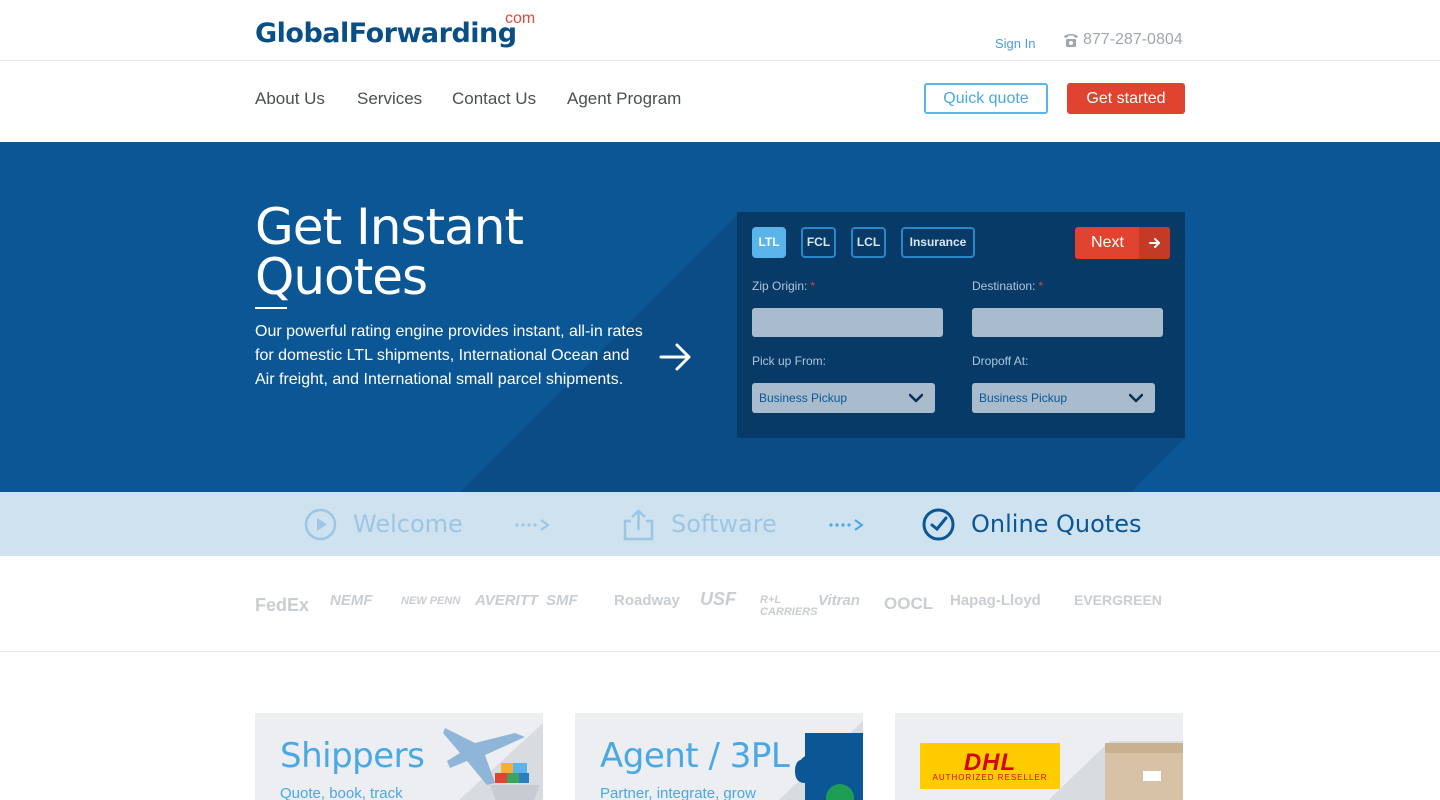 This screenshot has height=800, width=1440. Describe the element at coordinates (1126, 98) in the screenshot. I see `get-started-button: Get started` at that location.